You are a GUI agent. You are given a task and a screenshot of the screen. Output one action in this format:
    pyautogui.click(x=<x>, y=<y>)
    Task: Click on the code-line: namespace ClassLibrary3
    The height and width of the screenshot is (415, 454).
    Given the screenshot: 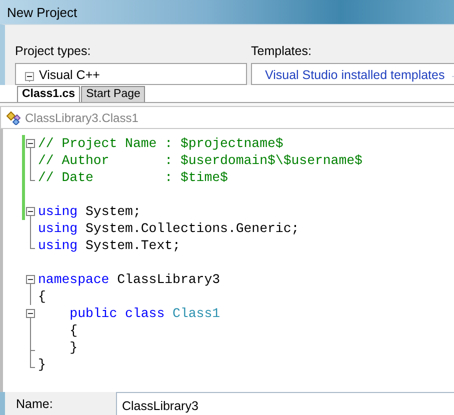 What is the action you would take?
    pyautogui.click(x=128, y=279)
    